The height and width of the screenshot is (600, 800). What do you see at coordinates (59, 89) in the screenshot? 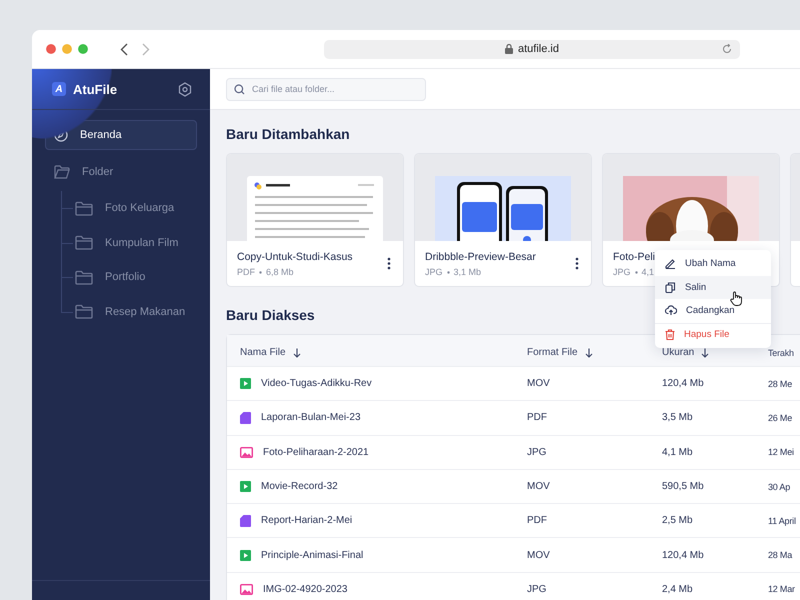
I see `logo-icon: A` at bounding box center [59, 89].